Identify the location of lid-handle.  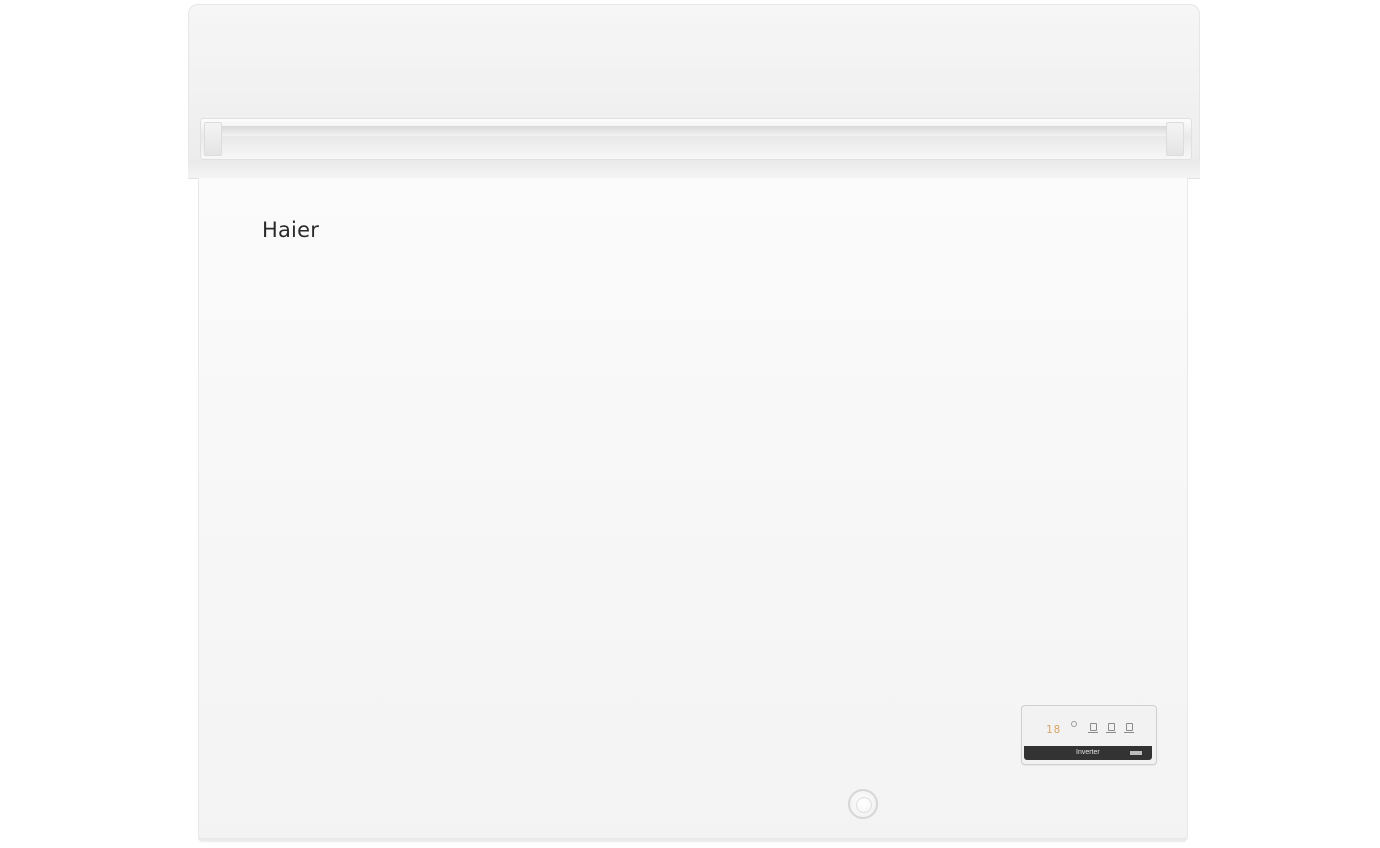
(696, 139).